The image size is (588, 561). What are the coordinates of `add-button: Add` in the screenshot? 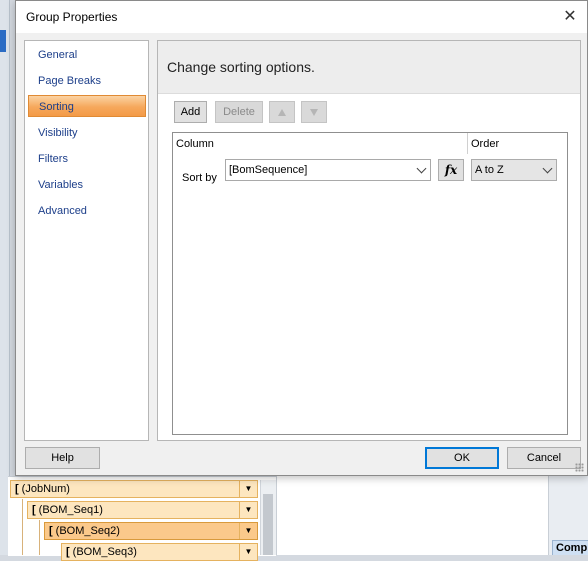 It's located at (190, 112).